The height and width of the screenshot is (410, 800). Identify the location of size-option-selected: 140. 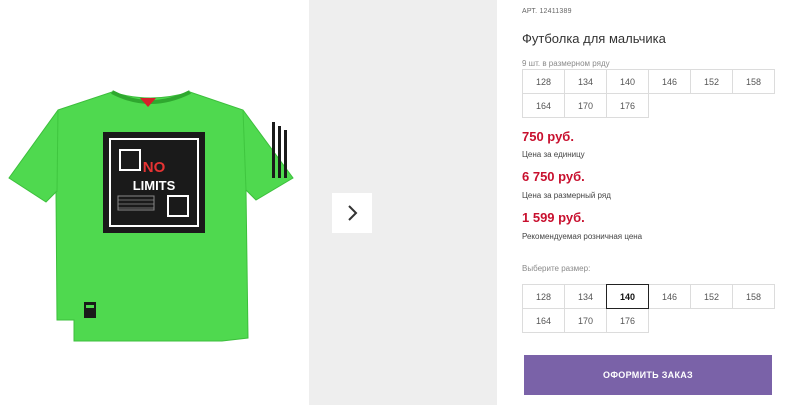
(627, 296).